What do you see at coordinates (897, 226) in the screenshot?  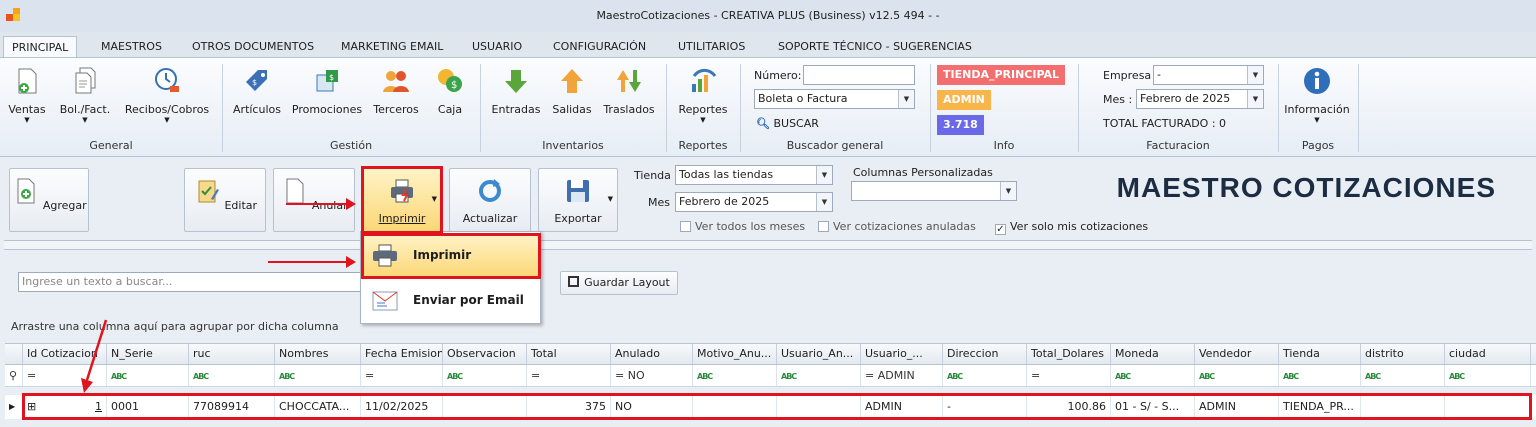 I see `ver-anuladas-checkbox: Ver cotizaciones anuladas` at bounding box center [897, 226].